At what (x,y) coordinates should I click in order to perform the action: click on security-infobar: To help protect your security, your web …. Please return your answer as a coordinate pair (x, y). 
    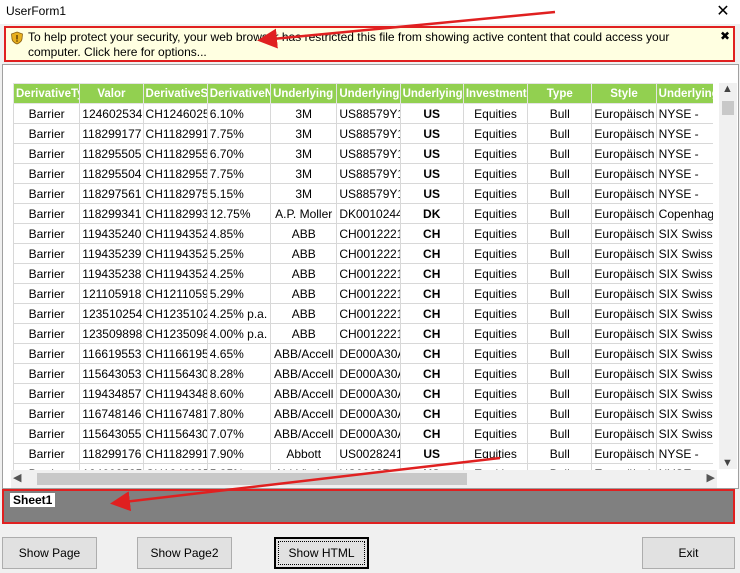
    Looking at the image, I should click on (369, 44).